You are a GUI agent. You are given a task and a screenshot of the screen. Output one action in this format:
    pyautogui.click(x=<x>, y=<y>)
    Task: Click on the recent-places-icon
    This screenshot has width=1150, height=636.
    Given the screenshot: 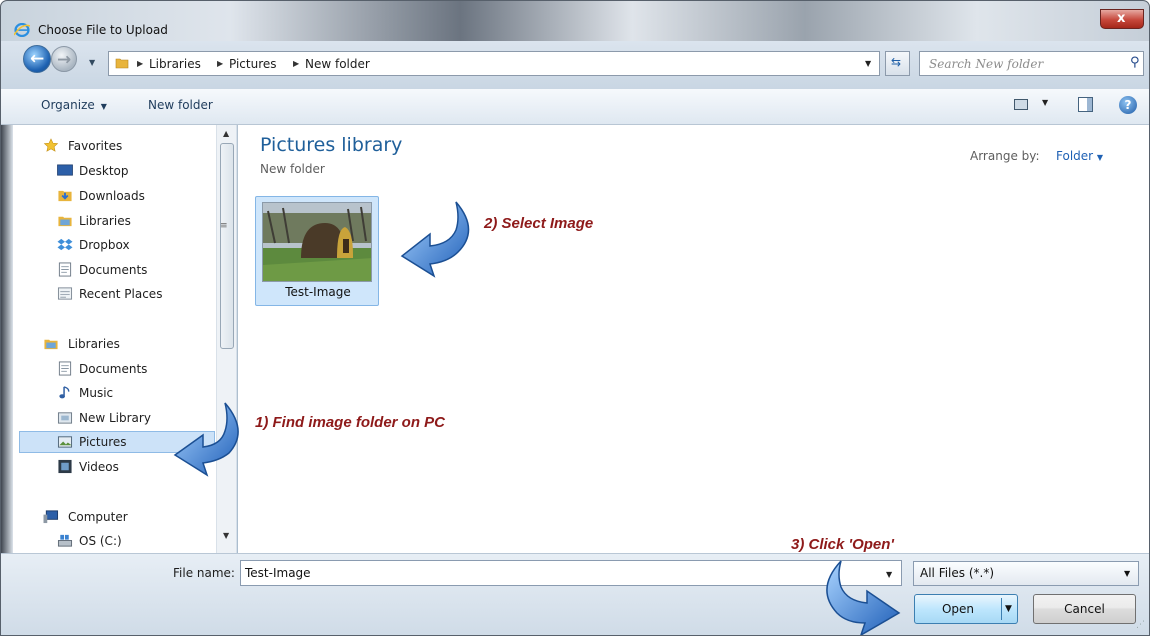 What is the action you would take?
    pyautogui.click(x=65, y=293)
    